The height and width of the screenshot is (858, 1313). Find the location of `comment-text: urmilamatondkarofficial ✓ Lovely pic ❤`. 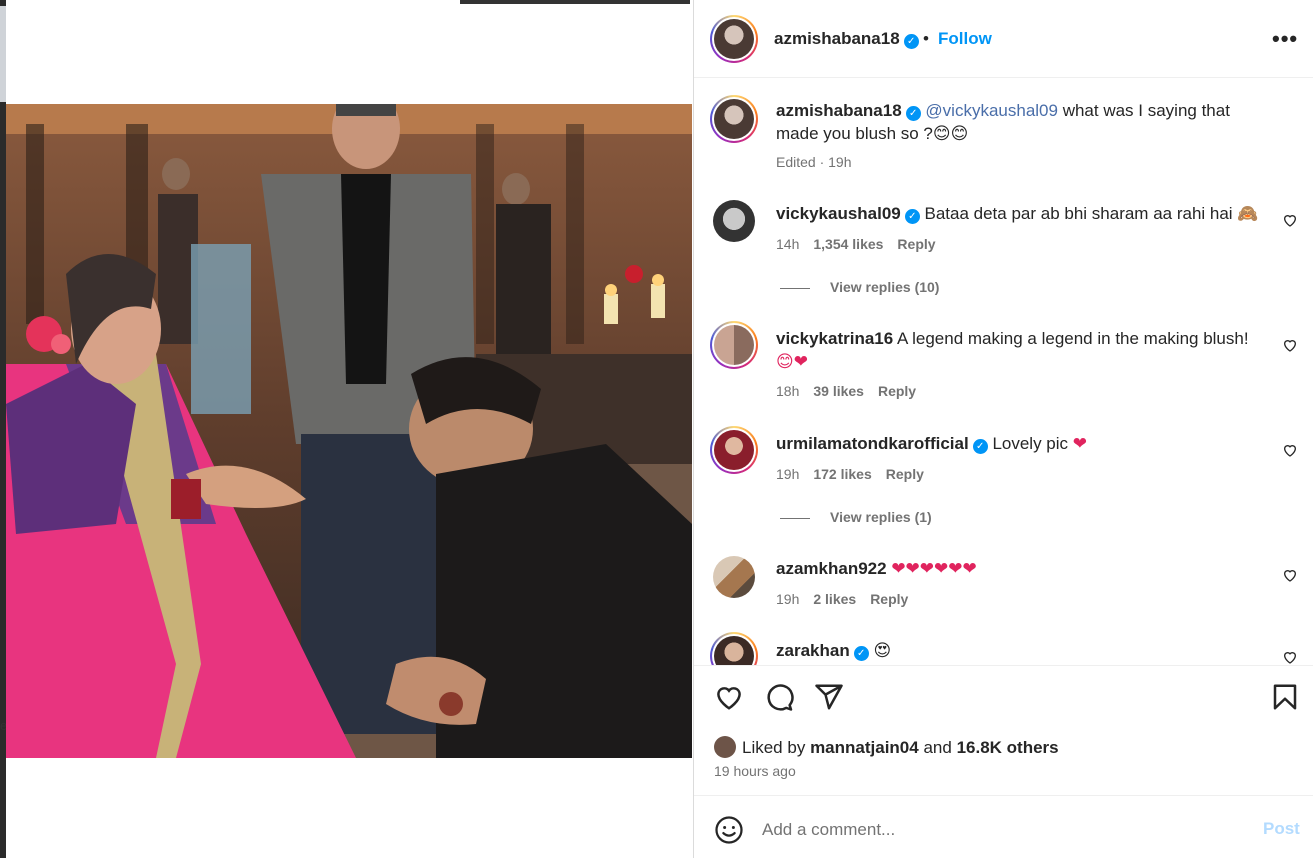

comment-text: urmilamatondkarofficial ✓ Lovely pic ❤ is located at coordinates (1026, 444).